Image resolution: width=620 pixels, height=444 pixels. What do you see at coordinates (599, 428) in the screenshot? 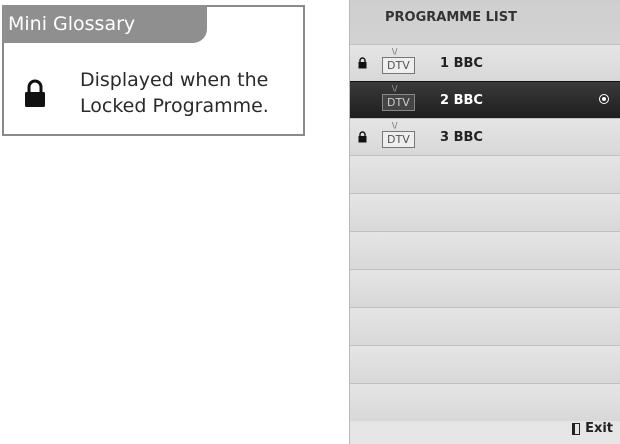
I see `exit-label: Exit` at bounding box center [599, 428].